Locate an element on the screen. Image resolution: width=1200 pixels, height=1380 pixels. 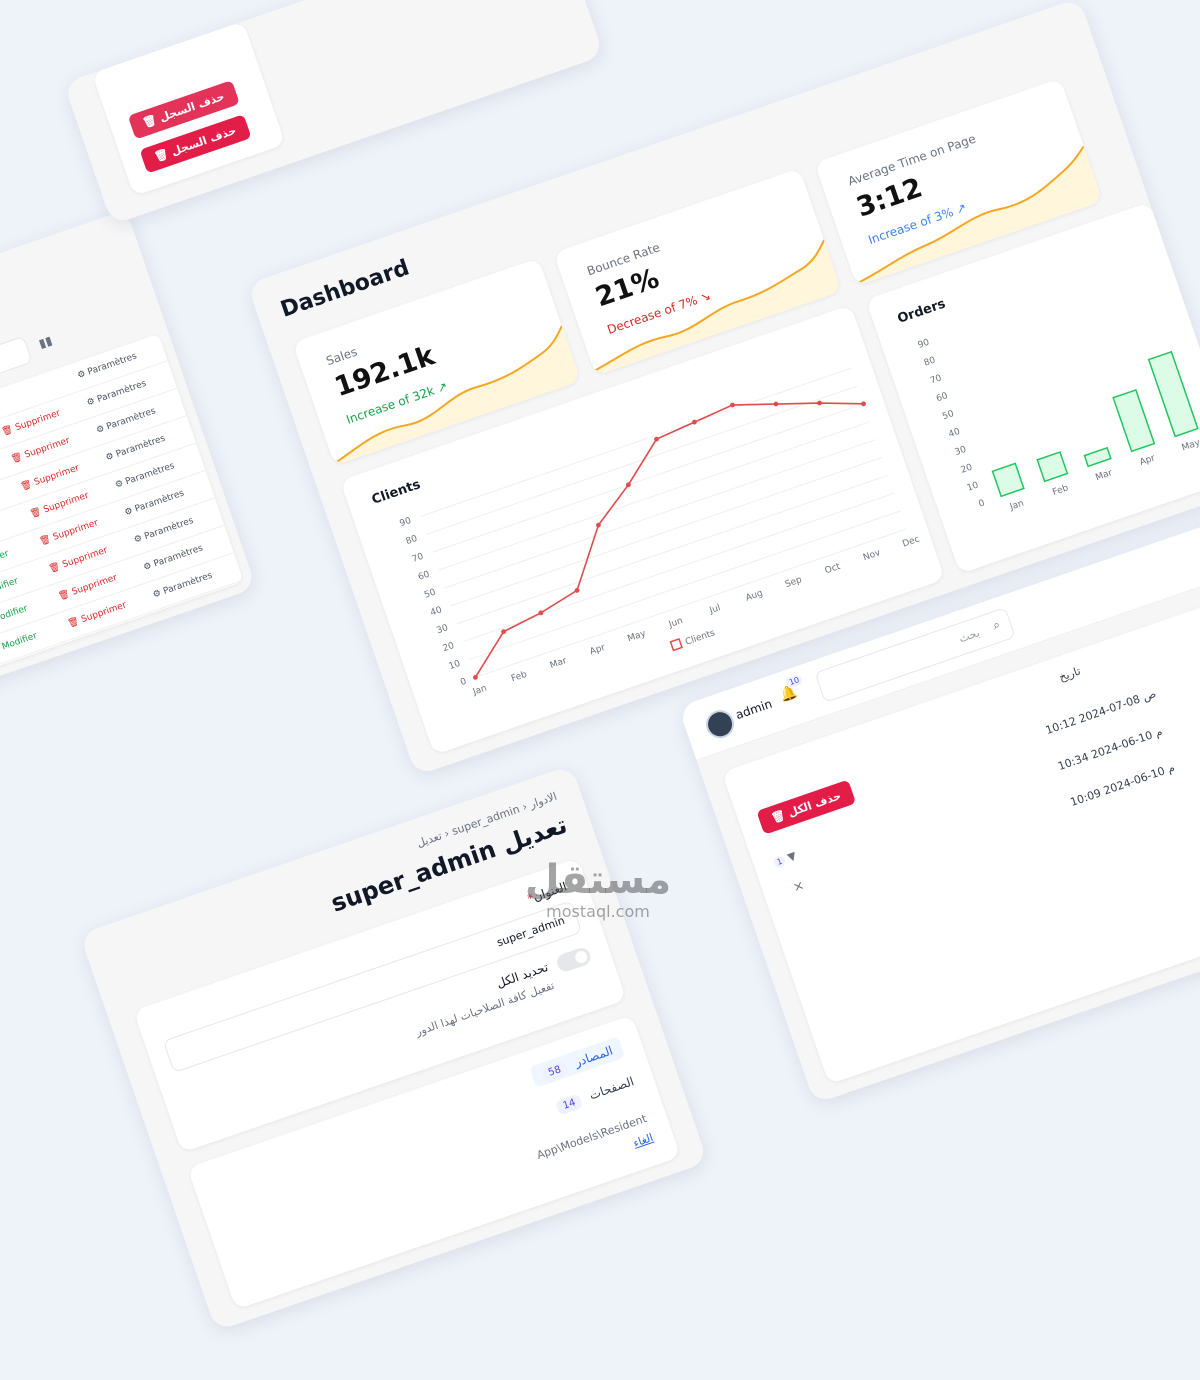
x-tick-label: Sep is located at coordinates (794, 582).